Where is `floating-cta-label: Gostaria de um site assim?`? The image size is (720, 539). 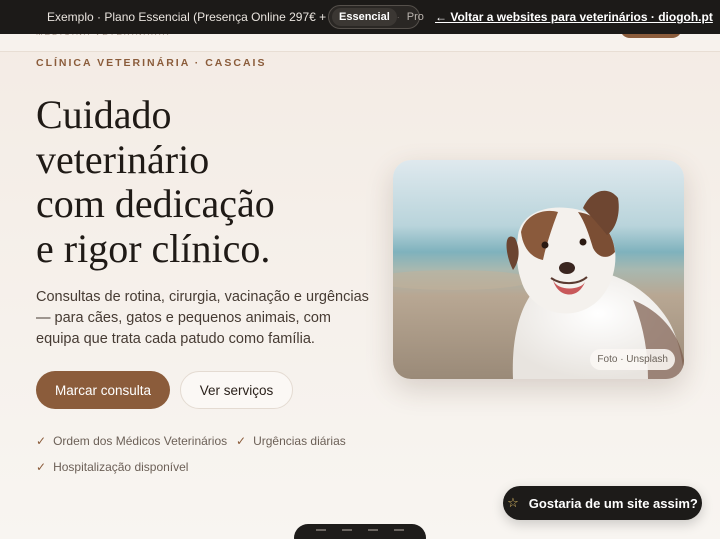
floating-cta-label: Gostaria de um site assim? is located at coordinates (613, 503).